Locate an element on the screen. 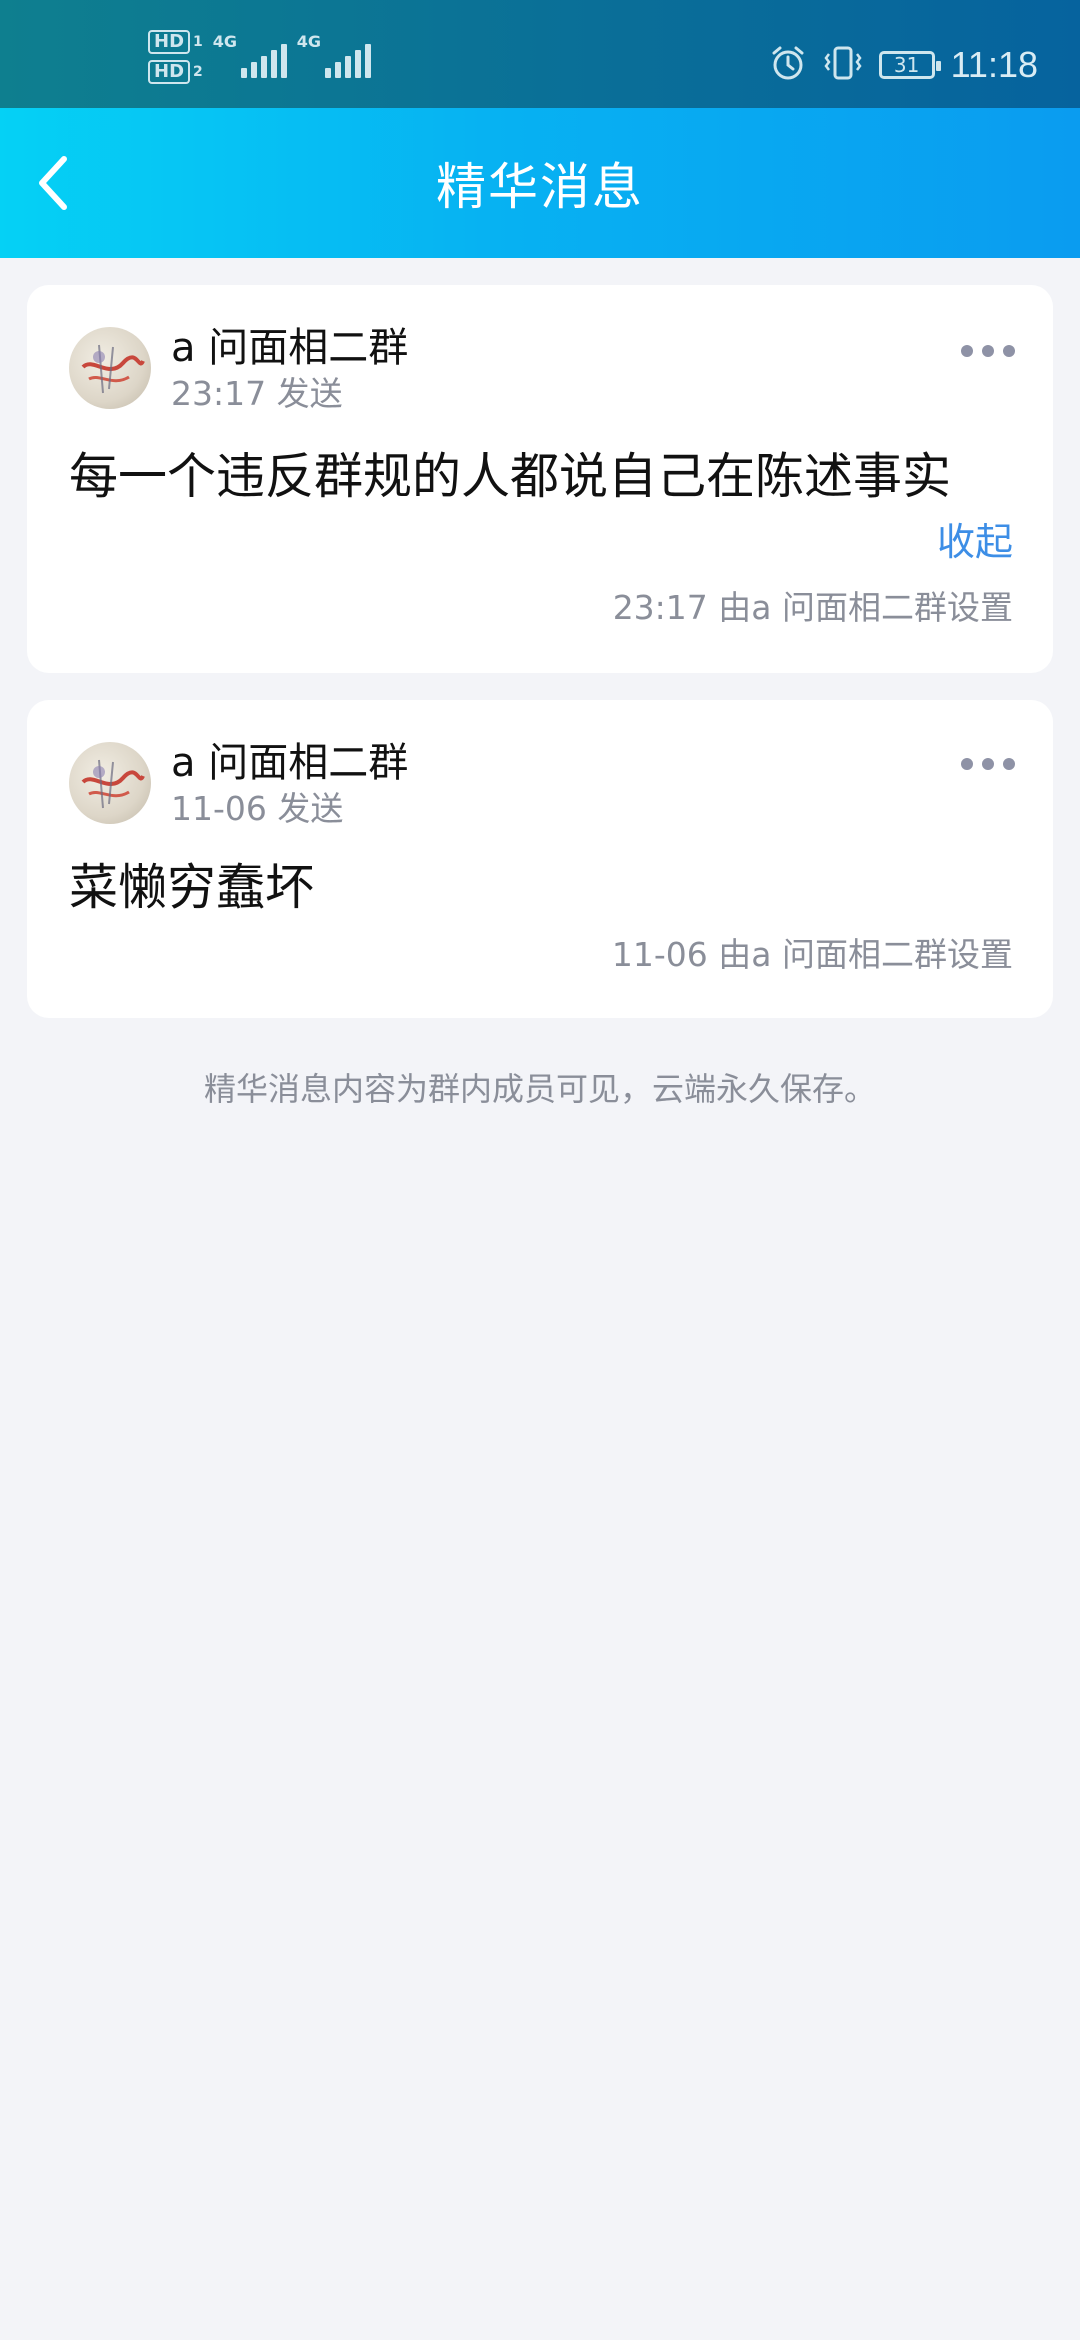 The width and height of the screenshot is (1080, 2340). hd2-label: HD is located at coordinates (169, 72).